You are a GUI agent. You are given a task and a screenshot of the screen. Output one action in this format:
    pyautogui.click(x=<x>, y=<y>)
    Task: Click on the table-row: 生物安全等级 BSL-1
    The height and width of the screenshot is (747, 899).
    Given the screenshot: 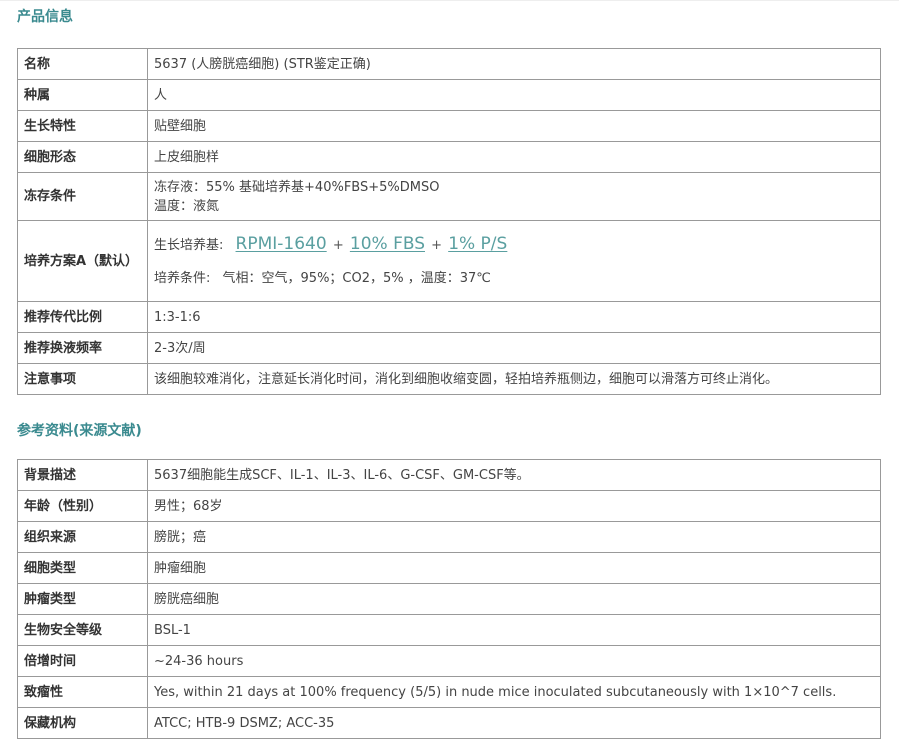 What is the action you would take?
    pyautogui.click(x=449, y=630)
    